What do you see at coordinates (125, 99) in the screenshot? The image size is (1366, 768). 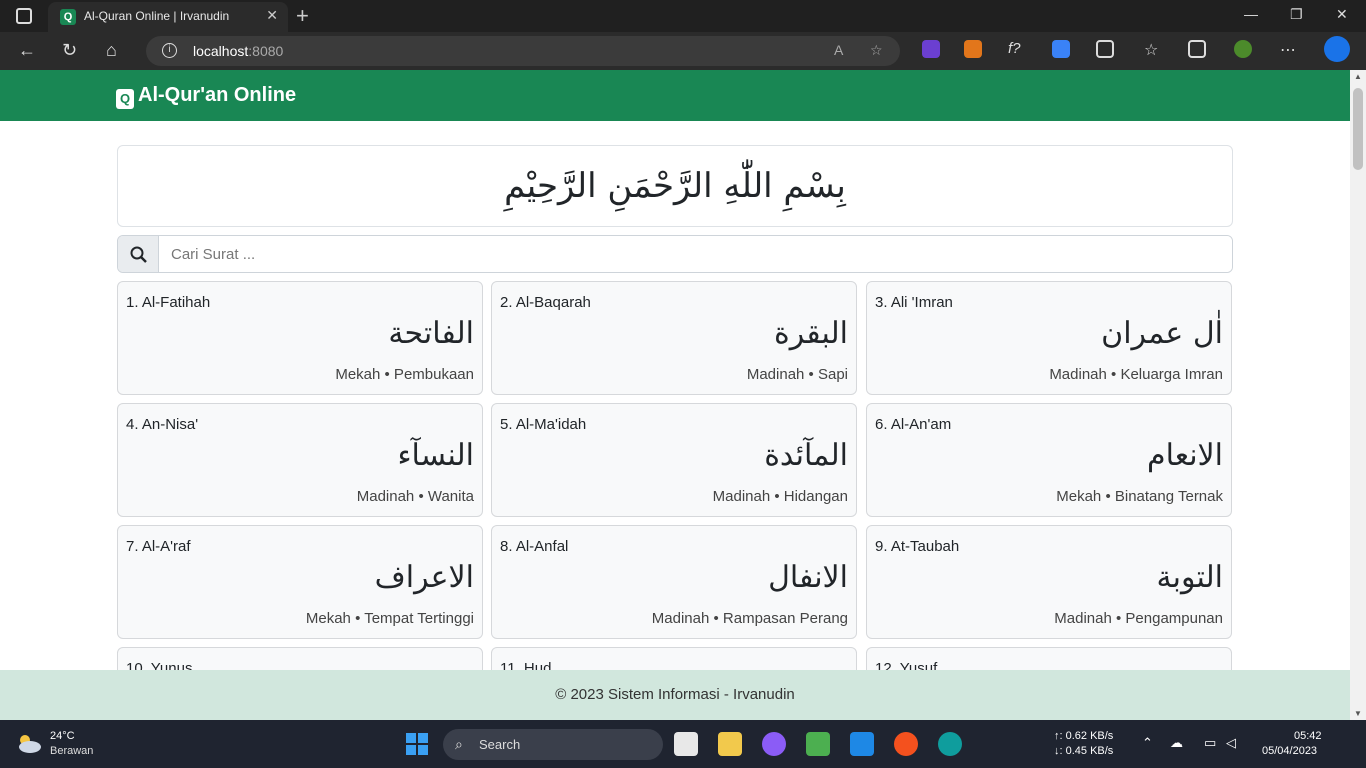 I see `quran-book-icon: Q` at bounding box center [125, 99].